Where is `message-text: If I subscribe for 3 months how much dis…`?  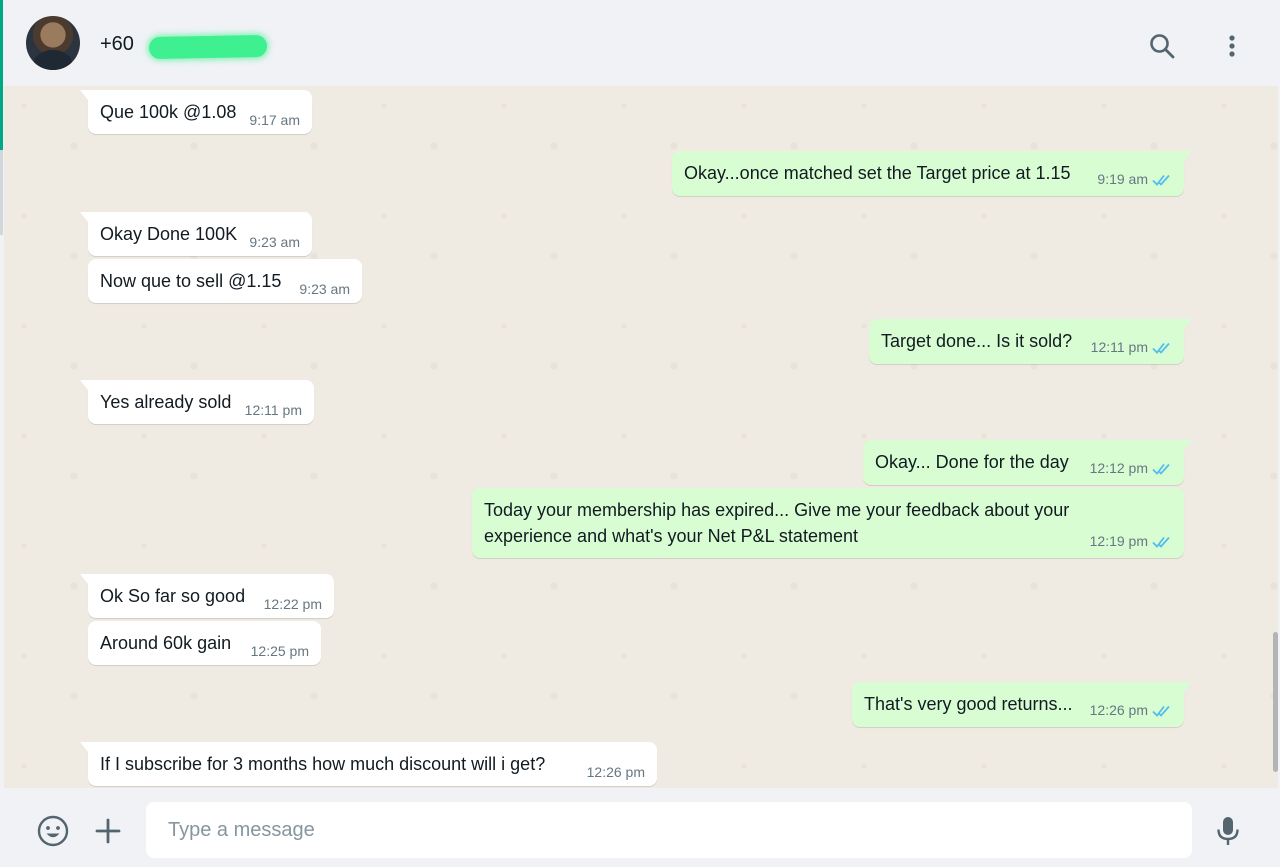 message-text: If I subscribe for 3 months how much dis… is located at coordinates (323, 764).